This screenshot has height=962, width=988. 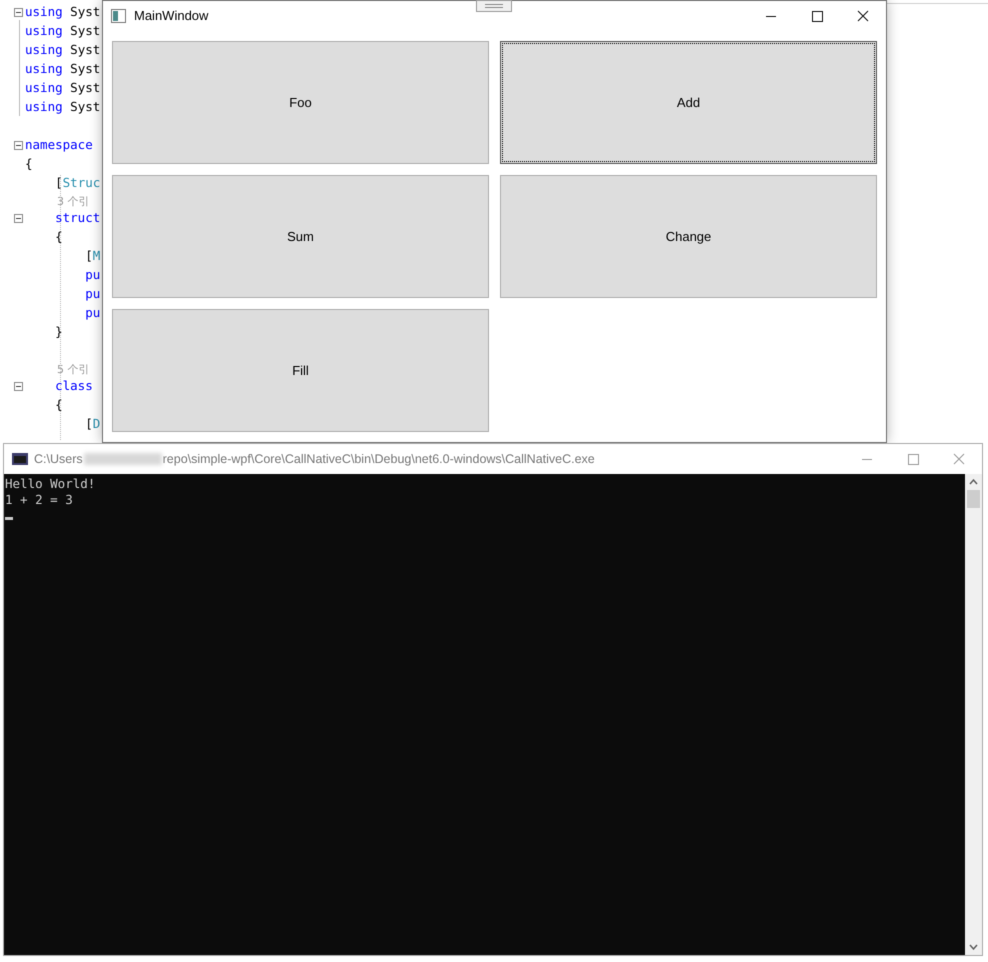 What do you see at coordinates (688, 102) in the screenshot?
I see `action-button: Add` at bounding box center [688, 102].